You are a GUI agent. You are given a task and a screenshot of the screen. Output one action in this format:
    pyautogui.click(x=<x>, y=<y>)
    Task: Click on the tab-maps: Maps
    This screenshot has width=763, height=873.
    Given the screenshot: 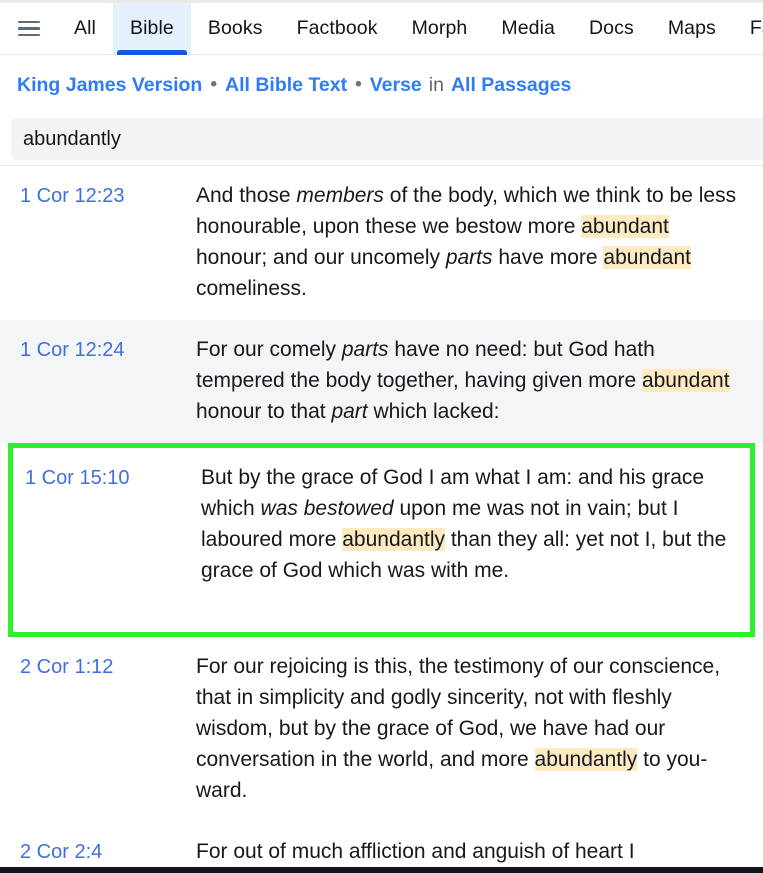 What is the action you would take?
    pyautogui.click(x=692, y=28)
    